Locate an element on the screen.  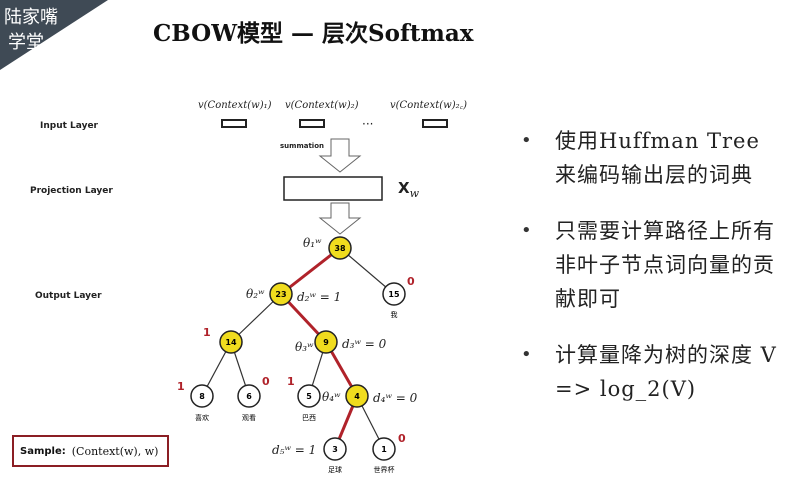
tree-node: 4 is located at coordinates (357, 396).